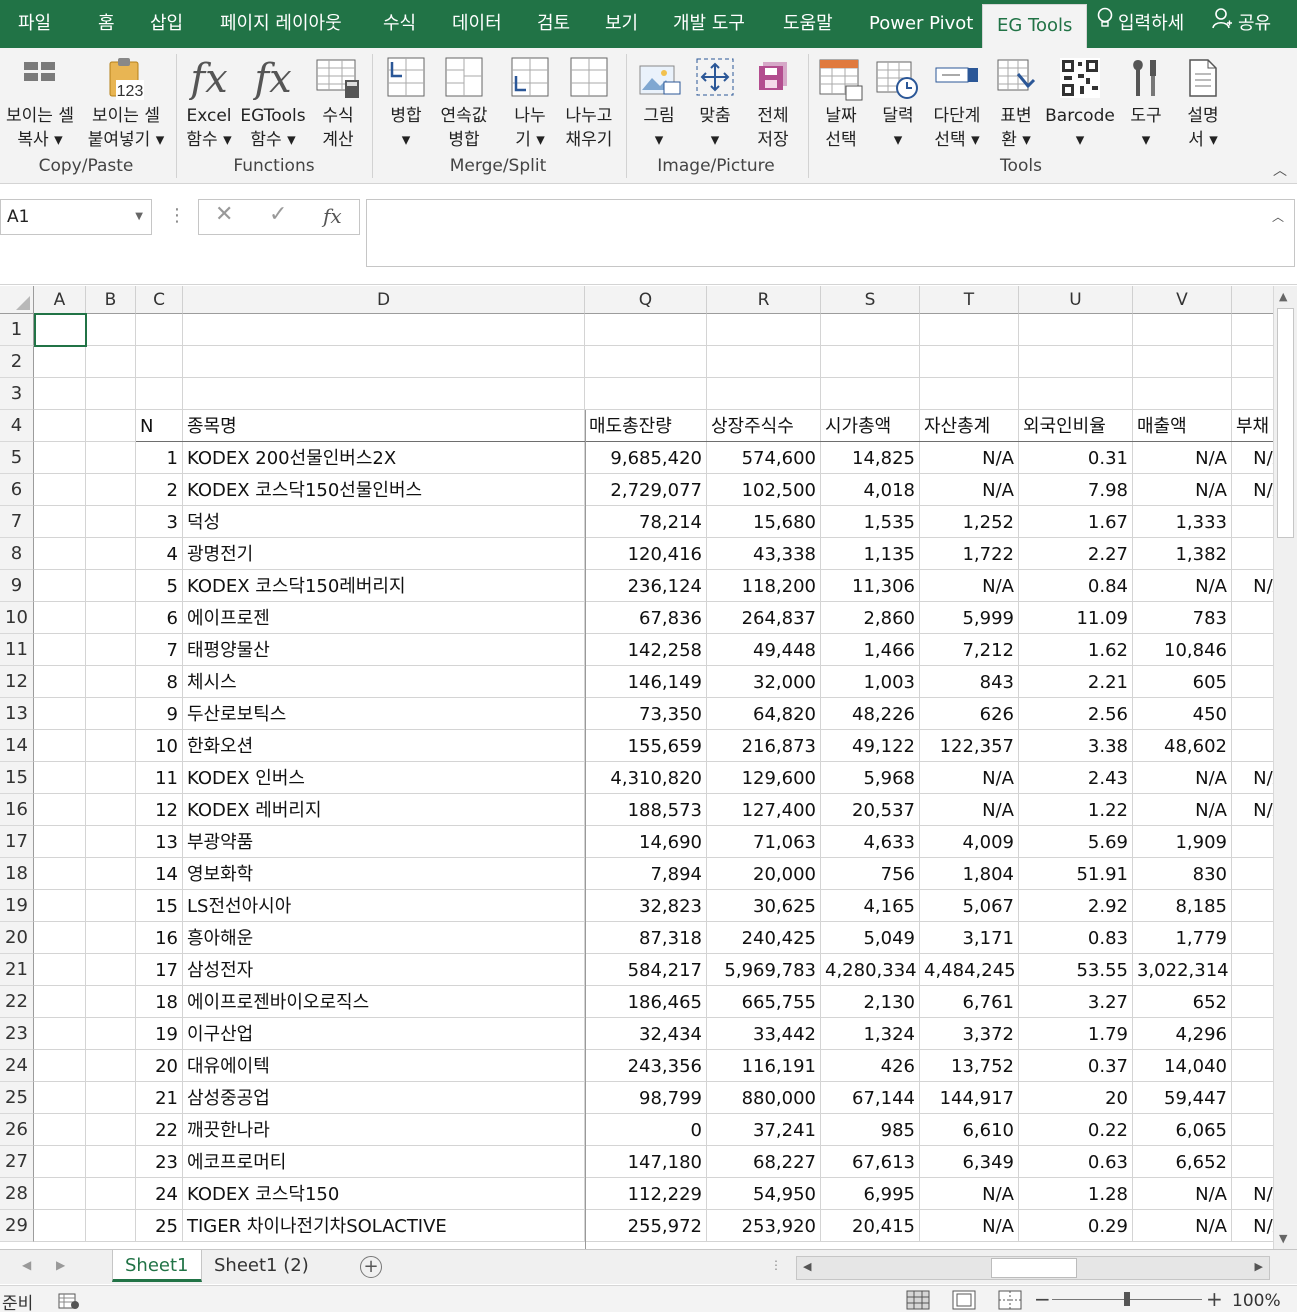 This screenshot has height=1315, width=1297. I want to click on table-cell: 1,535, so click(870, 522).